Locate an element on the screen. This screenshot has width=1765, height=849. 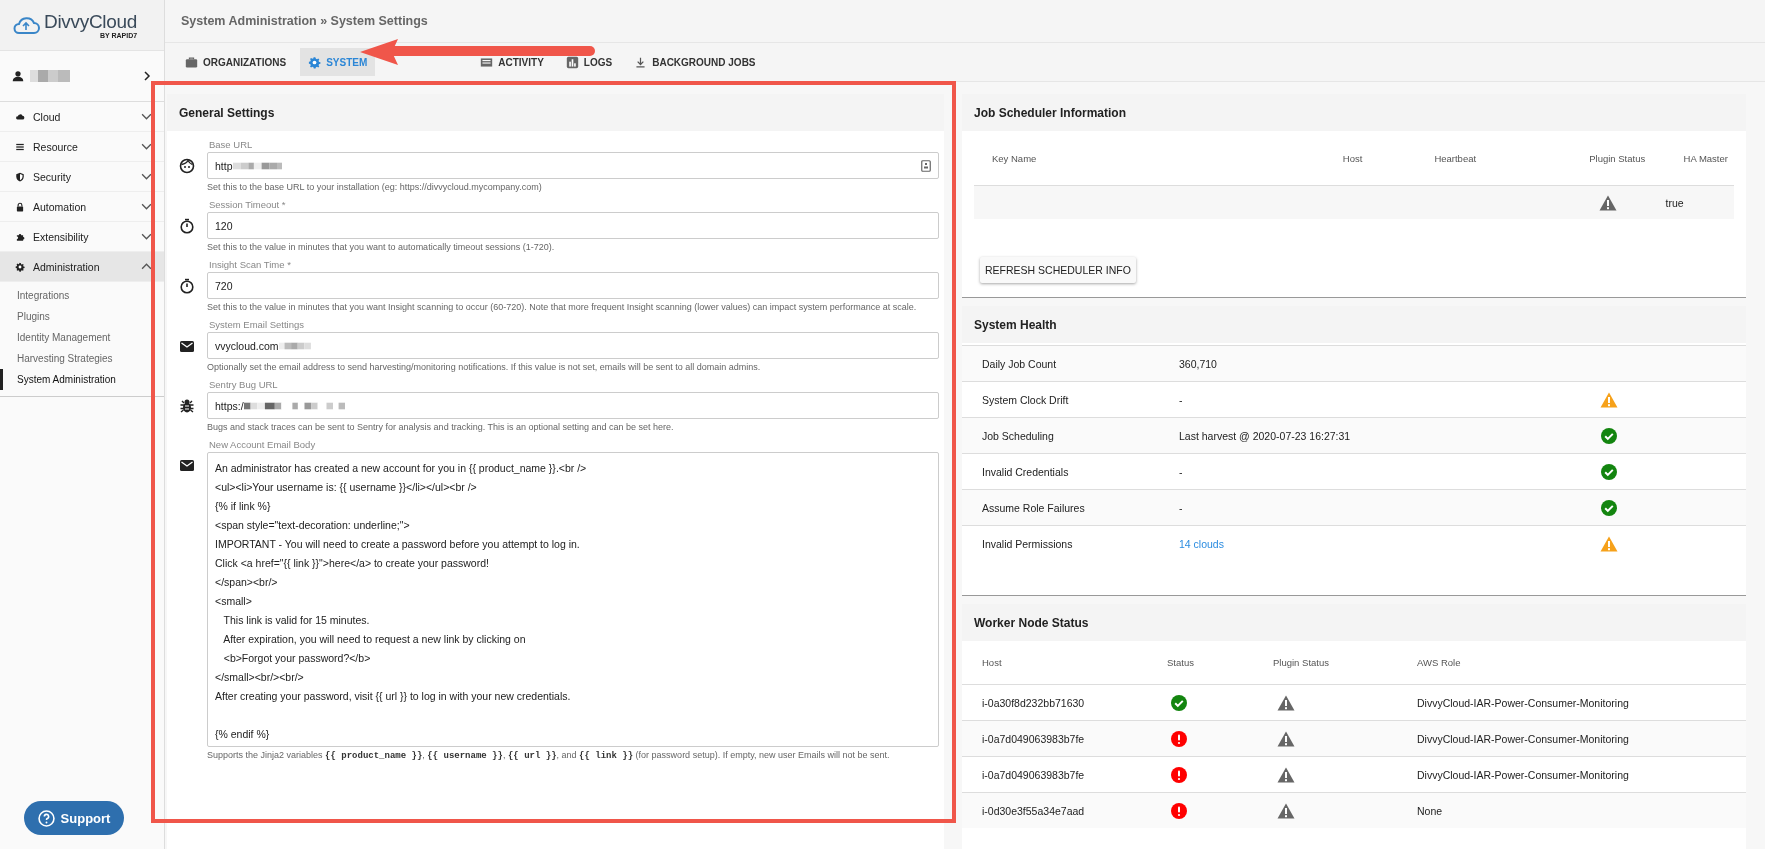
card-title: Job Scheduler Information is located at coordinates (1050, 112).